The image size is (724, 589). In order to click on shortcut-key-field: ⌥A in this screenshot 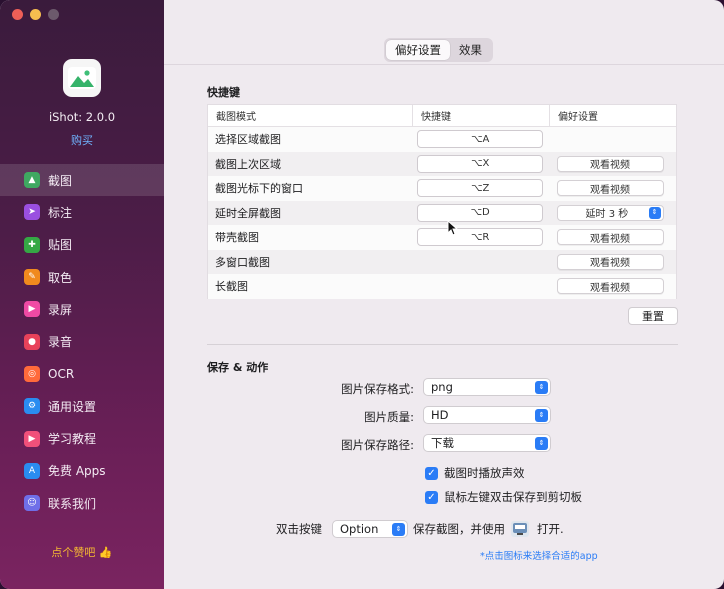, I will do `click(480, 139)`.